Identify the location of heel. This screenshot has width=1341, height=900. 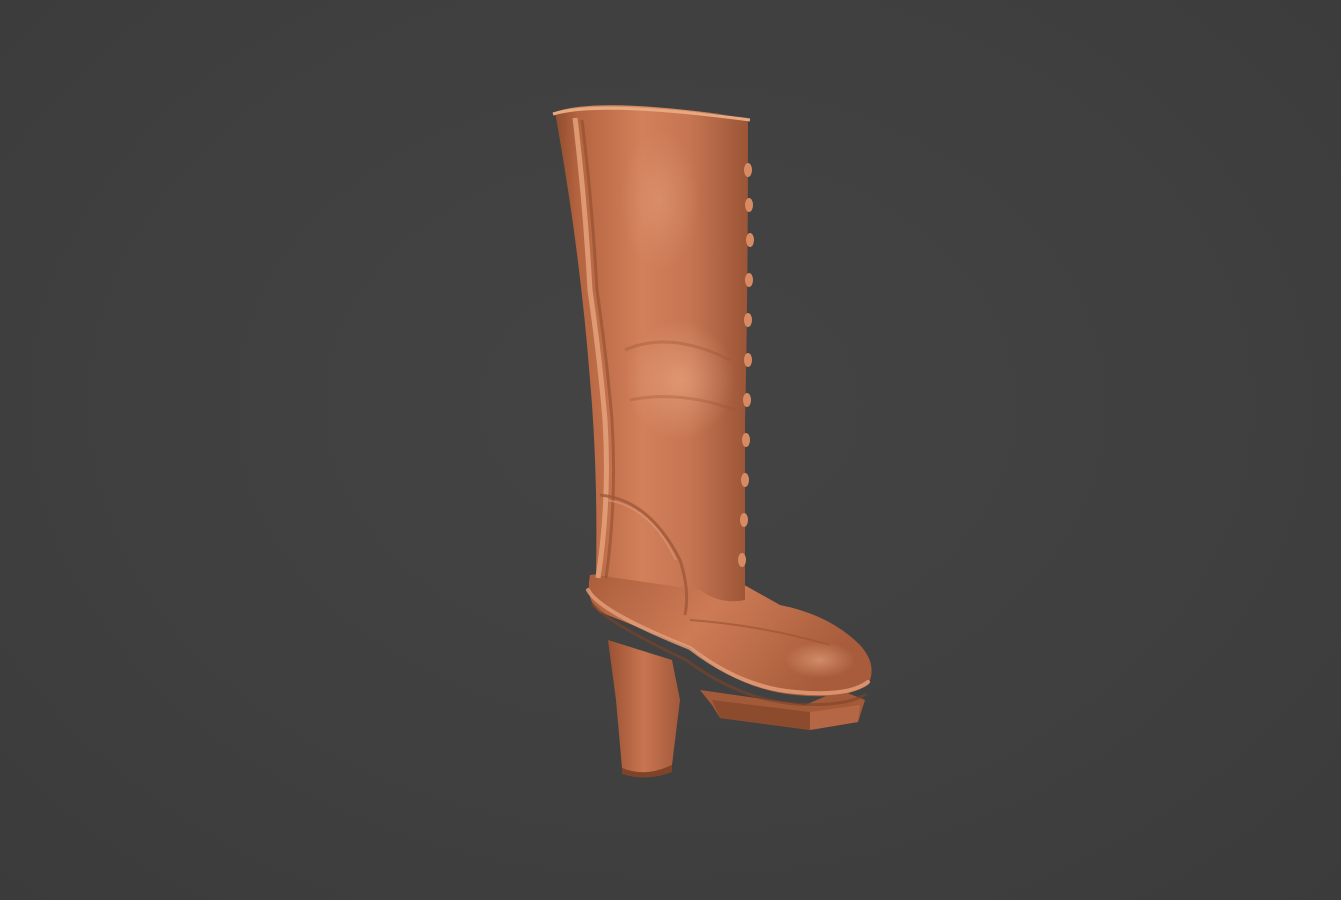
(644, 706).